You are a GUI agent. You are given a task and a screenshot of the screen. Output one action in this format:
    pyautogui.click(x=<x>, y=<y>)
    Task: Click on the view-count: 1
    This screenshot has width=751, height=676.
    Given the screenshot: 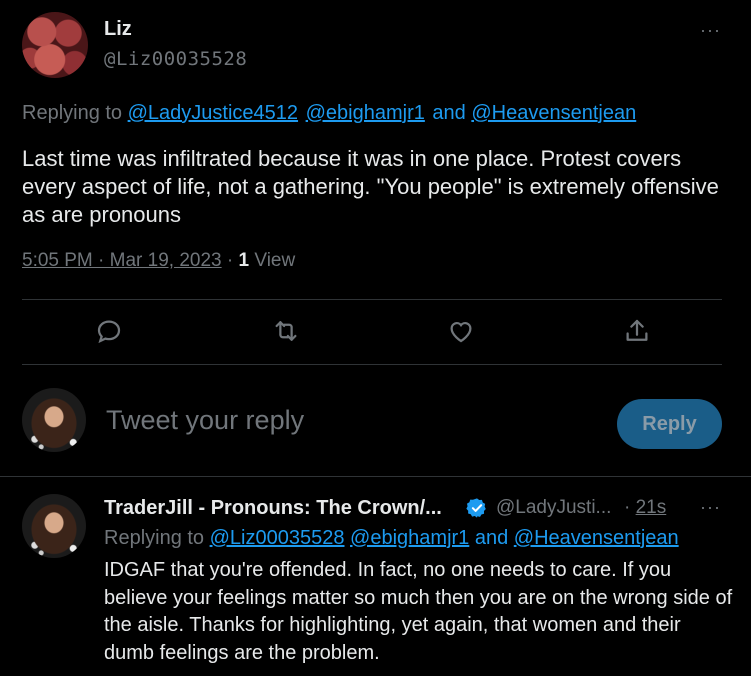 What is the action you would take?
    pyautogui.click(x=244, y=260)
    